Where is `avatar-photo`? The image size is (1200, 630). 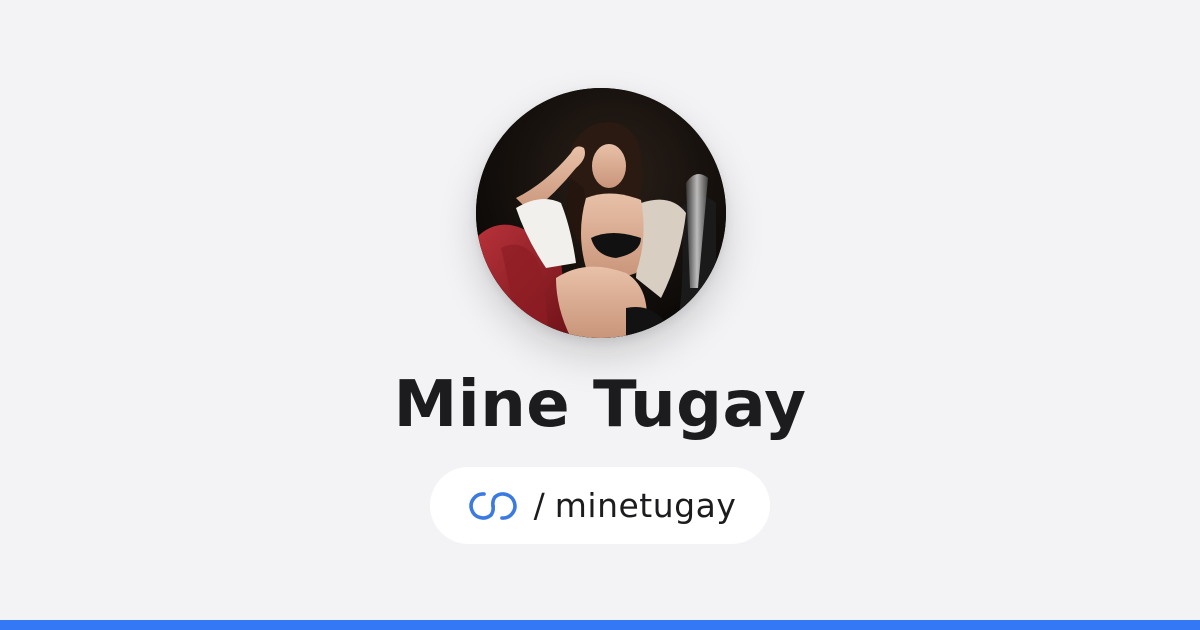
avatar-photo is located at coordinates (601, 213).